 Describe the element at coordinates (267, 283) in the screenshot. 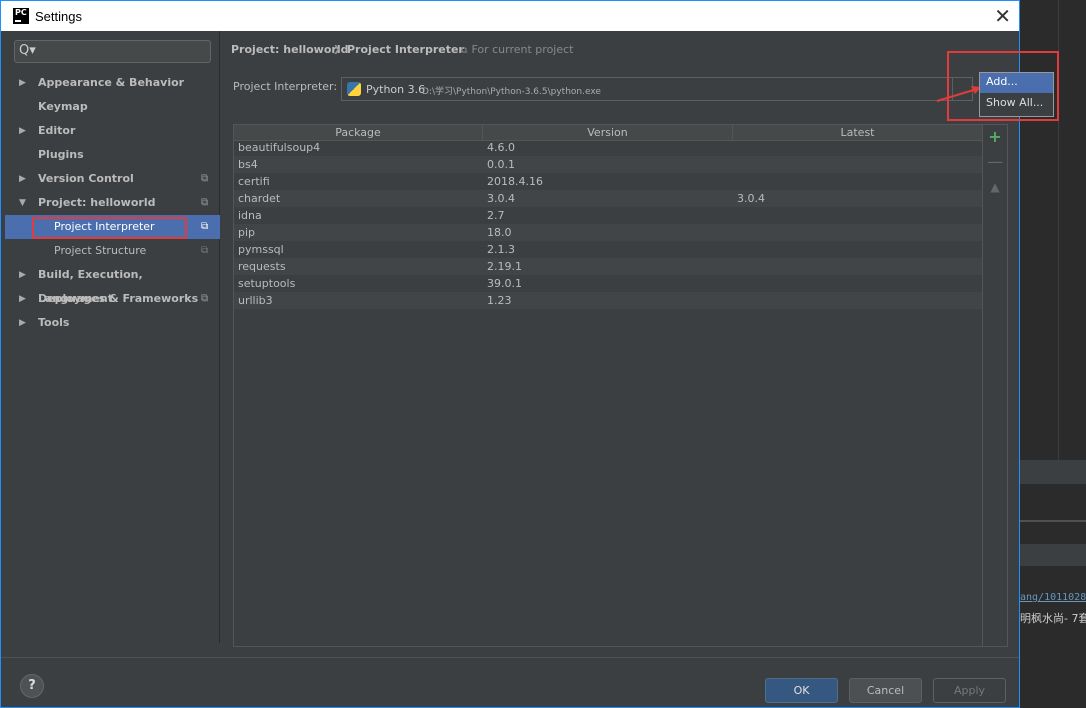

I see `package-name: setuptools` at that location.